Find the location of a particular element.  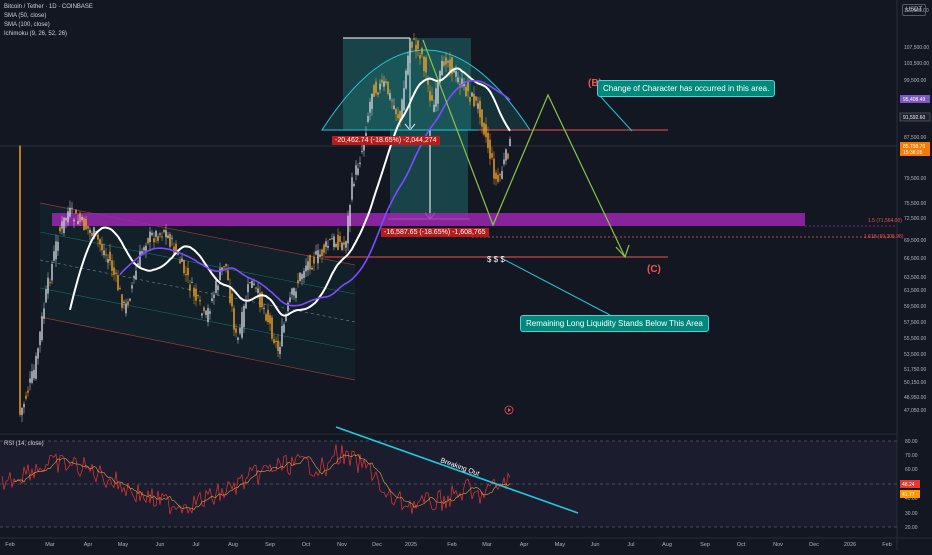

price-tick-label: 103,500.00 is located at coordinates (916, 64).